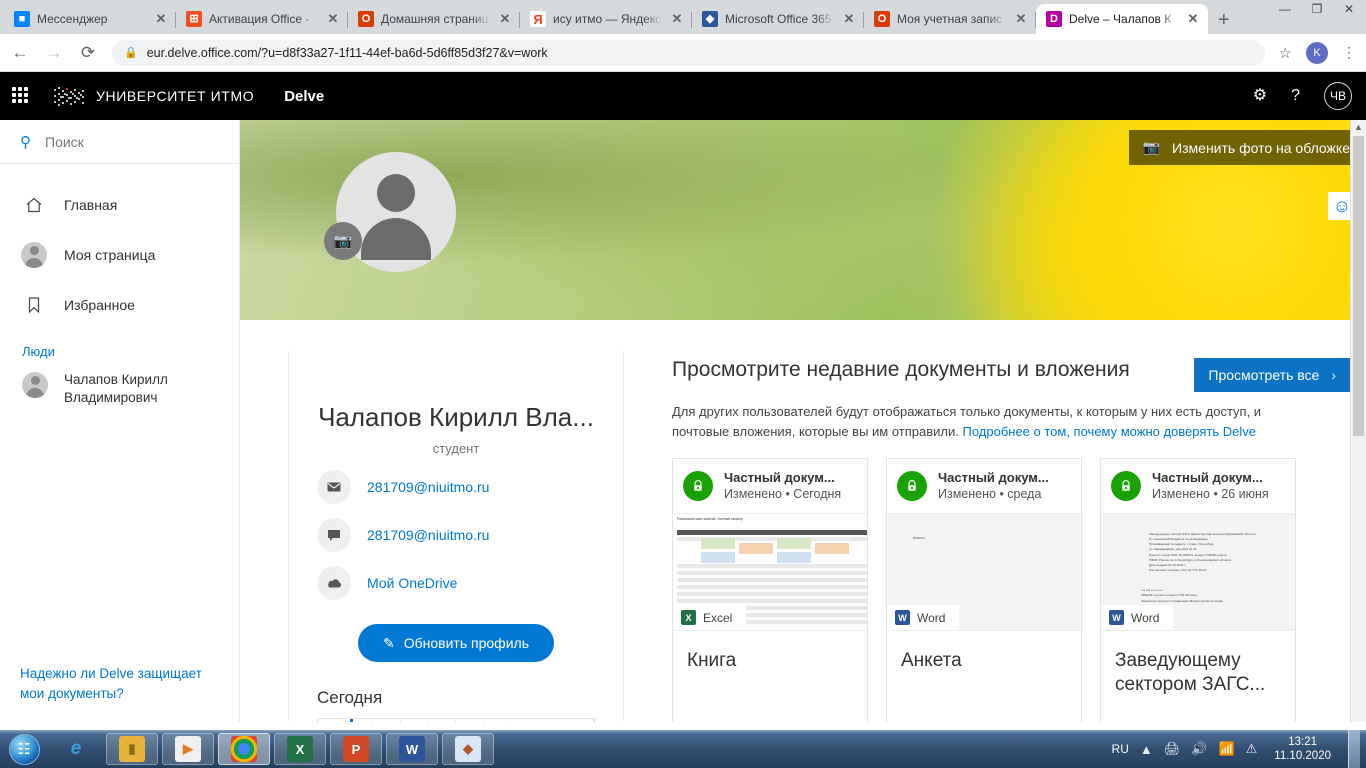 This screenshot has height=768, width=1366. I want to click on view-all-button: Просмотреть все ›, so click(1272, 375).